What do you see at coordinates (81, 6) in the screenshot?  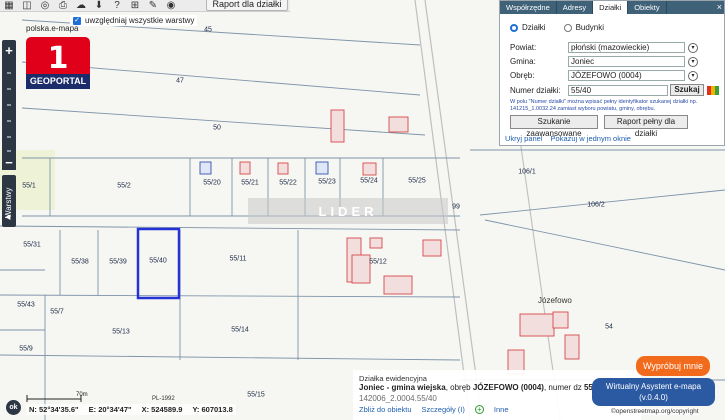 I see `upload-icon: ☁` at bounding box center [81, 6].